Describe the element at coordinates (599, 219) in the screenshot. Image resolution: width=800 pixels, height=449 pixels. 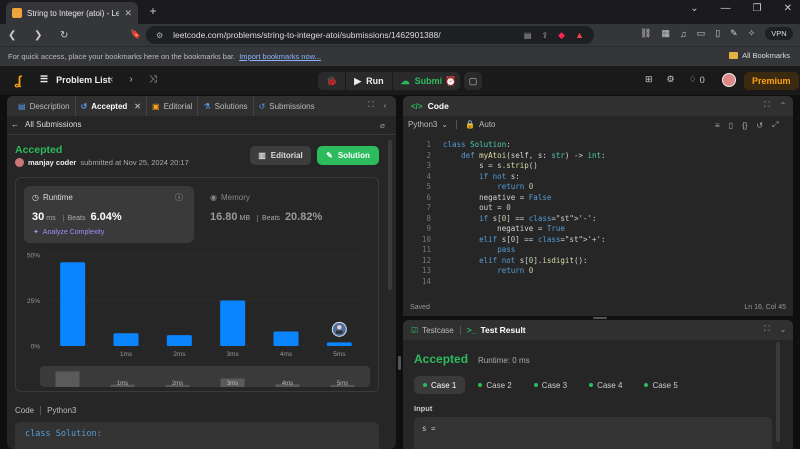
I see `code-line: 8 if s[0] == class="st">'-':` at that location.